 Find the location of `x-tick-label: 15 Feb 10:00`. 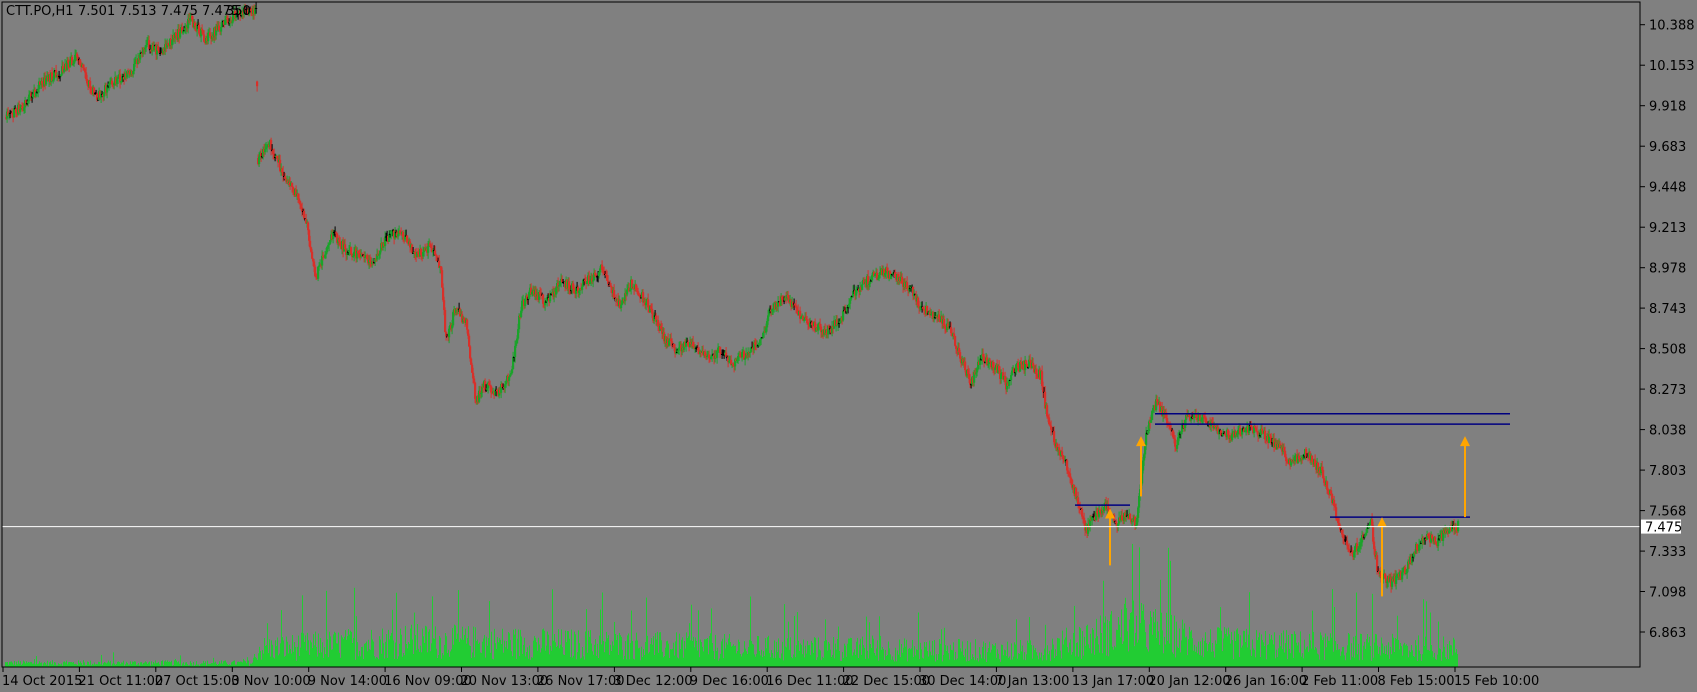

x-tick-label: 15 Feb 10:00 is located at coordinates (1496, 681).